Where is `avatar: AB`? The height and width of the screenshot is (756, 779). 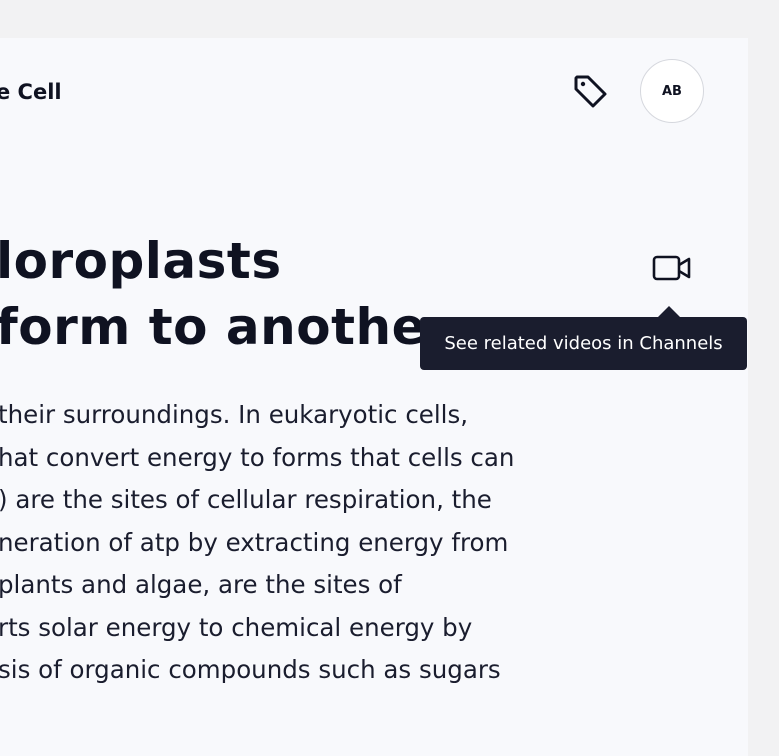 avatar: AB is located at coordinates (672, 91).